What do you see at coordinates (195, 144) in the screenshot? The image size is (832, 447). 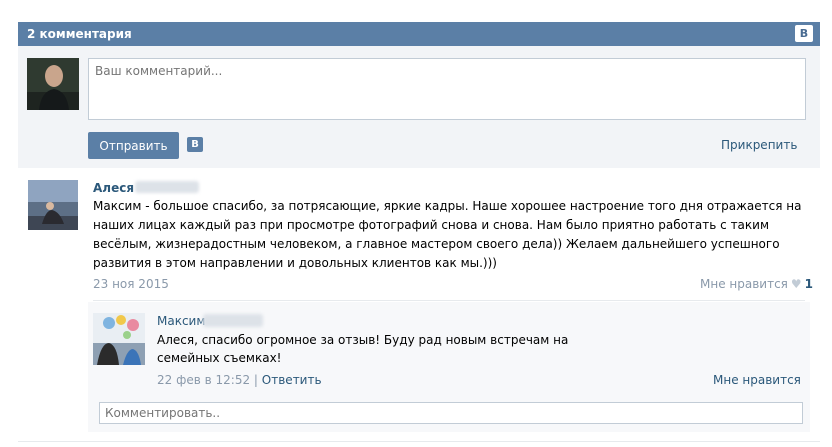 I see `vk-share-icon: В` at bounding box center [195, 144].